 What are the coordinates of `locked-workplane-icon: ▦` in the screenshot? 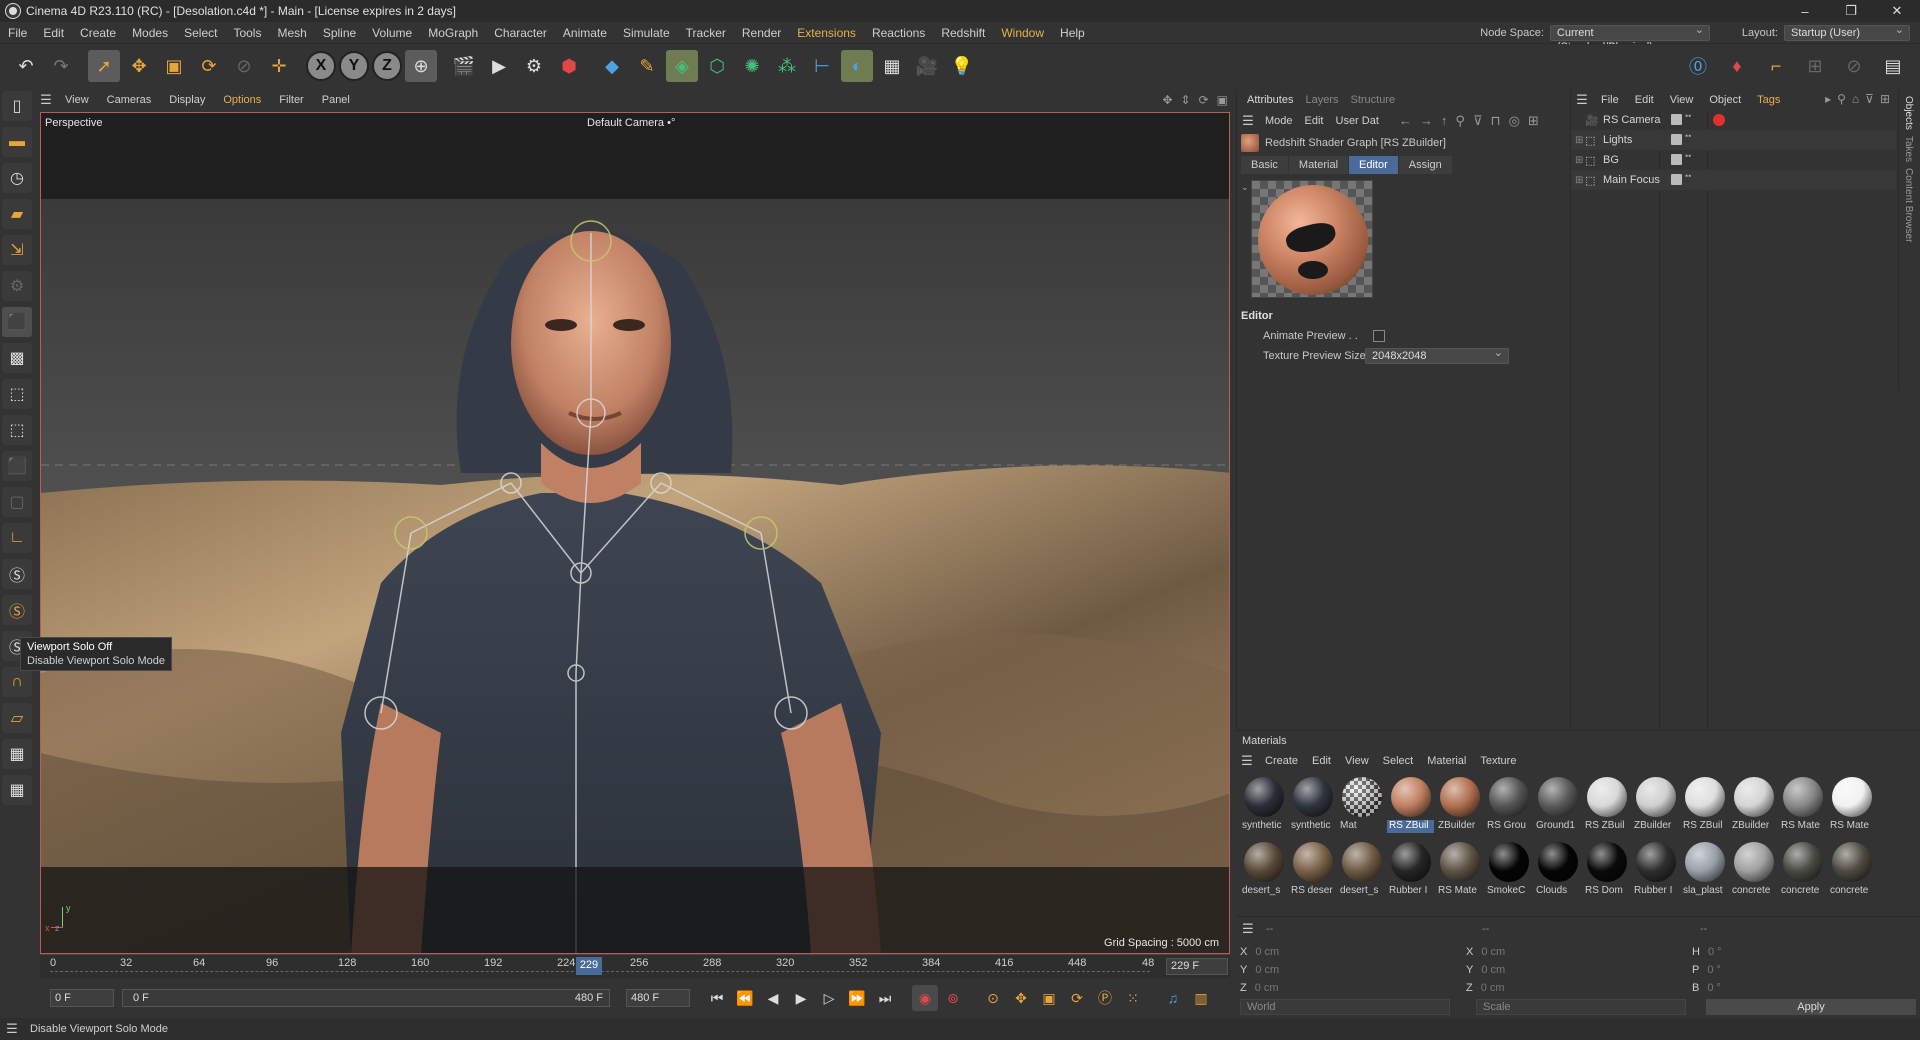 It's located at (17, 790).